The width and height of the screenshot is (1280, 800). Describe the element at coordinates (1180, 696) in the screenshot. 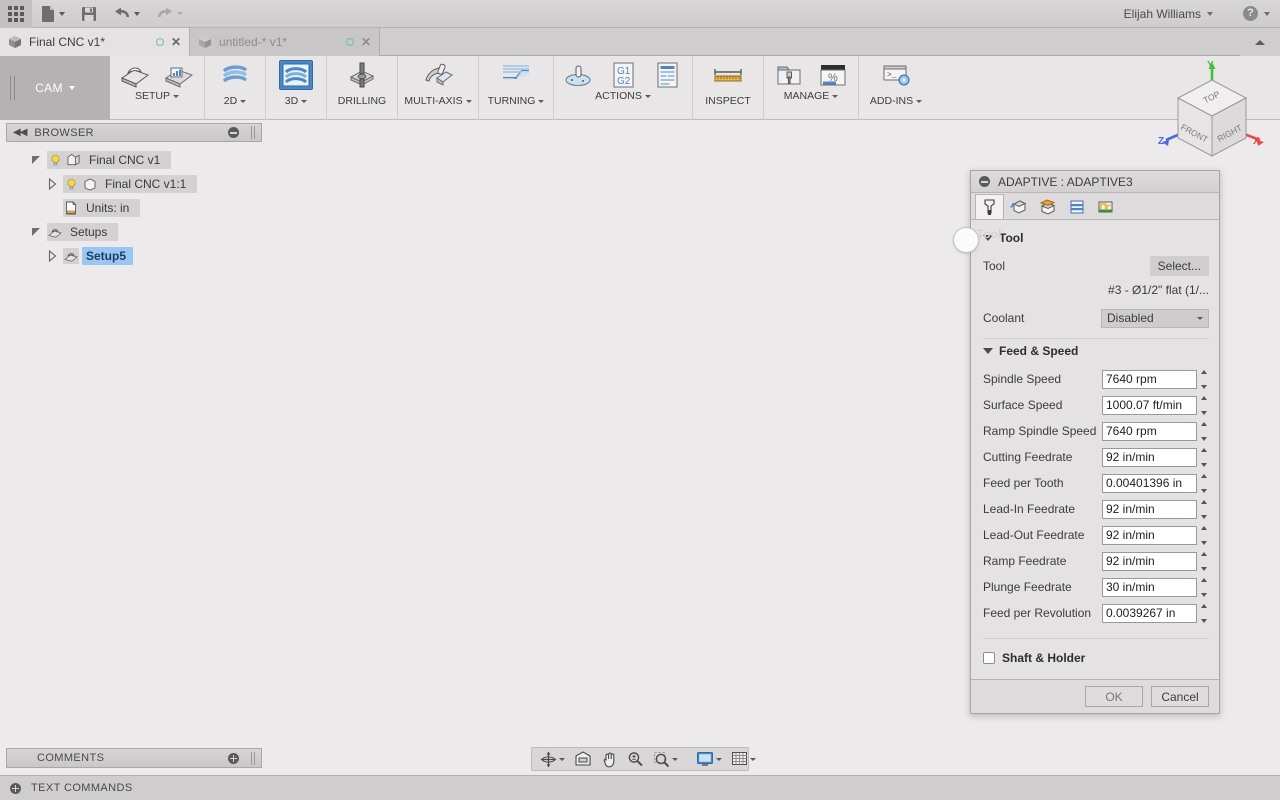

I see `cancel-button: Cancel` at that location.